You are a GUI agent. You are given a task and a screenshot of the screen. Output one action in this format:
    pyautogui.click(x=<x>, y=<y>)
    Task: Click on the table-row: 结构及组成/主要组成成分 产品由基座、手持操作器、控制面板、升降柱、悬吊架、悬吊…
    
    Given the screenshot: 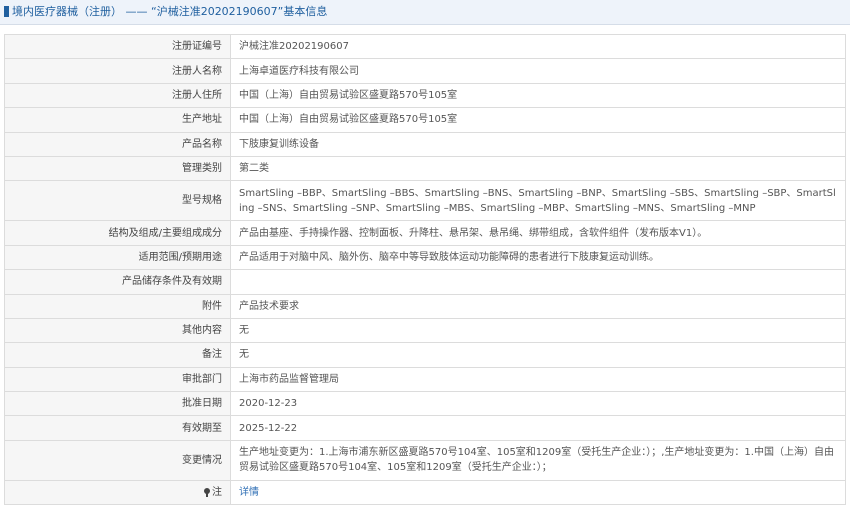 What is the action you would take?
    pyautogui.click(x=425, y=233)
    